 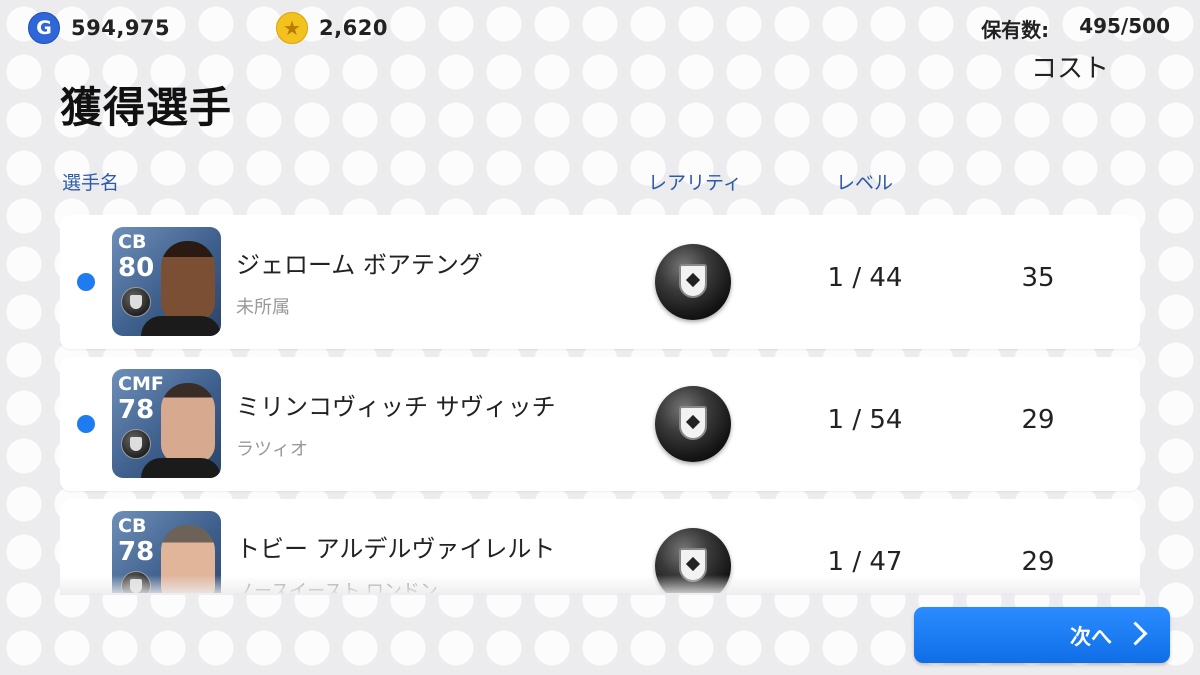 What do you see at coordinates (865, 420) in the screenshot?
I see `player-level: 1 / 54` at bounding box center [865, 420].